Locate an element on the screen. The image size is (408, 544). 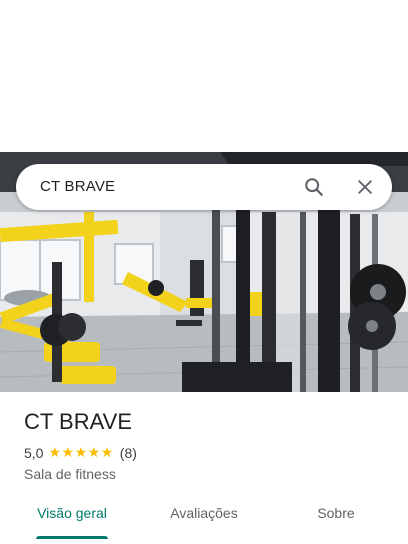
rating-value: 5,0 is located at coordinates (34, 453).